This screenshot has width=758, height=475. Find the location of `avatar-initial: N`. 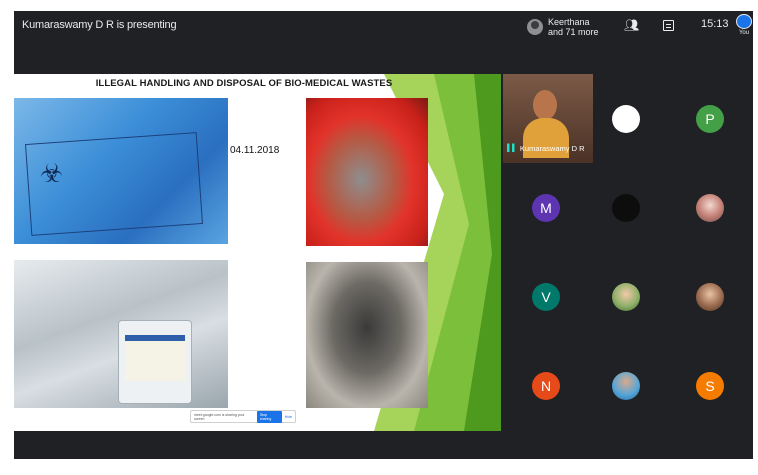

avatar-initial: N is located at coordinates (546, 386).